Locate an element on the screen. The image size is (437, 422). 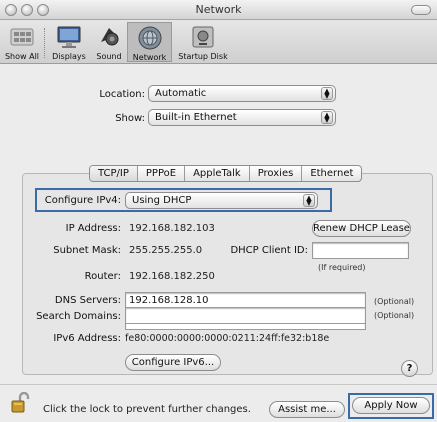
location-value: Automatic is located at coordinates (181, 93).